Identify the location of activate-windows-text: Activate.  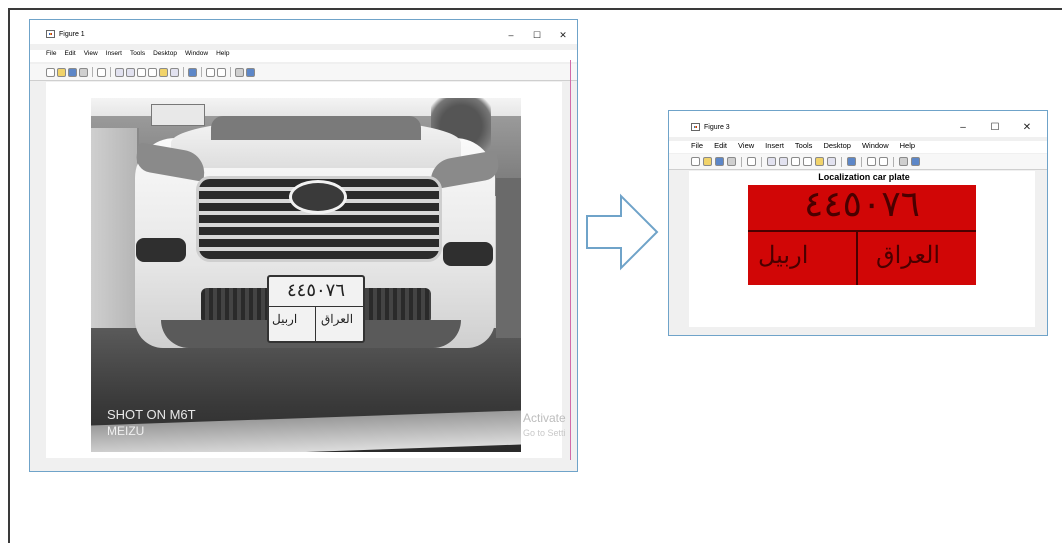
(544, 418).